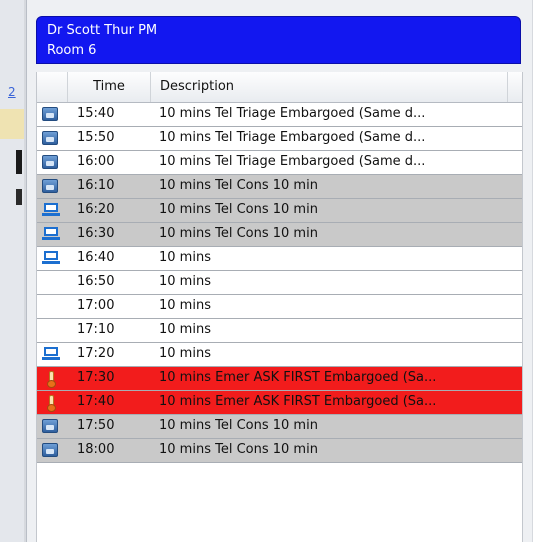 The width and height of the screenshot is (533, 542). What do you see at coordinates (102, 30) in the screenshot?
I see `clinician-name: Dr Scott Thur PM` at bounding box center [102, 30].